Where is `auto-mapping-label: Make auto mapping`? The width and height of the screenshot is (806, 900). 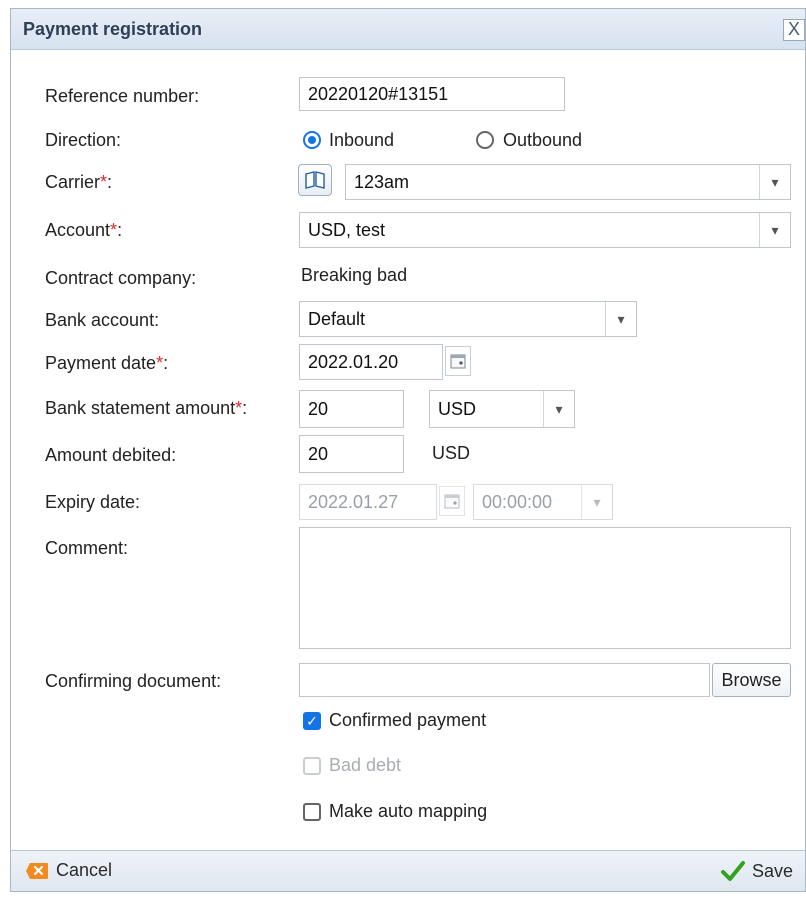
auto-mapping-label: Make auto mapping is located at coordinates (408, 811).